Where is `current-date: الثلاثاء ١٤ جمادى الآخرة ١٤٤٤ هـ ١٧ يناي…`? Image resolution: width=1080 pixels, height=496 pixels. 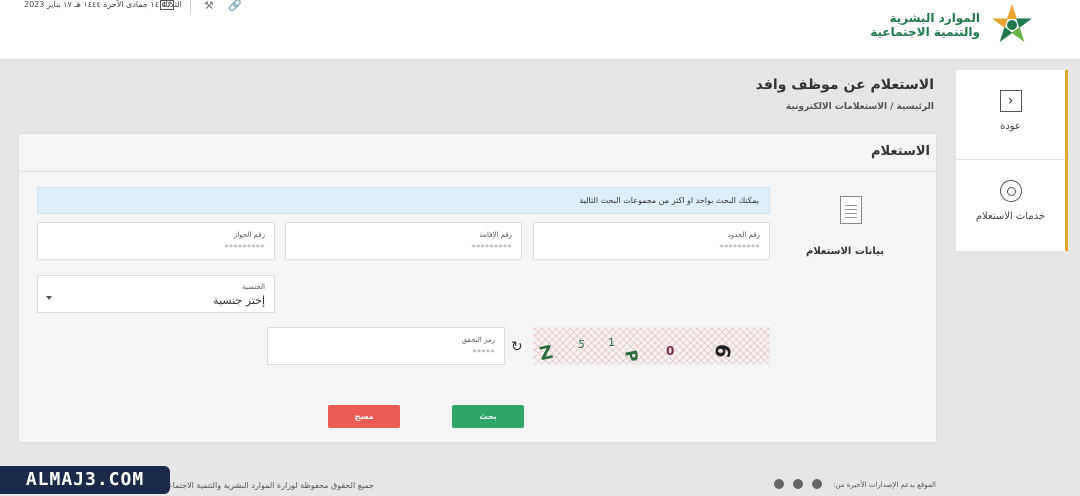 current-date: الثلاثاء ١٤ جمادى الآخرة ١٤٤٤ هـ ١٧ يناي… is located at coordinates (103, 4).